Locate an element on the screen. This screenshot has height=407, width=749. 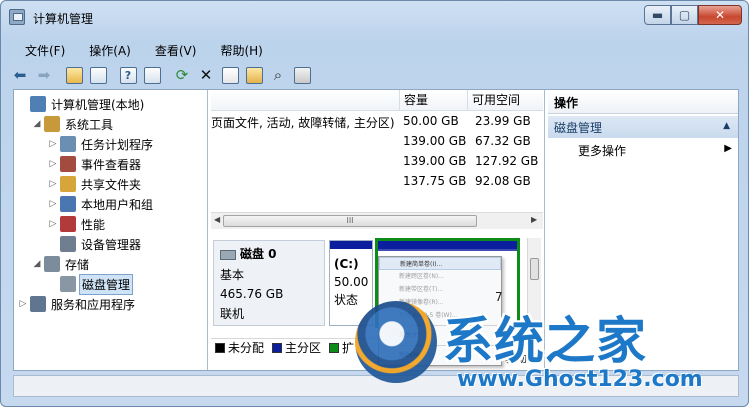
volume-row: 页面文件, 活动, 故障转储, 主分区) 50.00 GB 23.99 GB is located at coordinates (377, 122).